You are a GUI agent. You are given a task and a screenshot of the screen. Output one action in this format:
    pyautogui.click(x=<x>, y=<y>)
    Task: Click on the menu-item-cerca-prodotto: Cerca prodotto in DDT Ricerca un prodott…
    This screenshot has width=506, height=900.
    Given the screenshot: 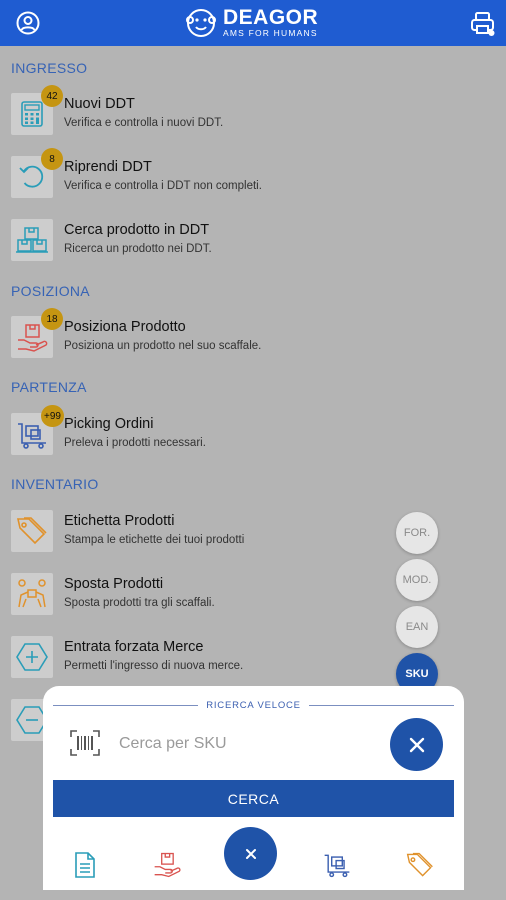 What is the action you would take?
    pyautogui.click(x=251, y=242)
    